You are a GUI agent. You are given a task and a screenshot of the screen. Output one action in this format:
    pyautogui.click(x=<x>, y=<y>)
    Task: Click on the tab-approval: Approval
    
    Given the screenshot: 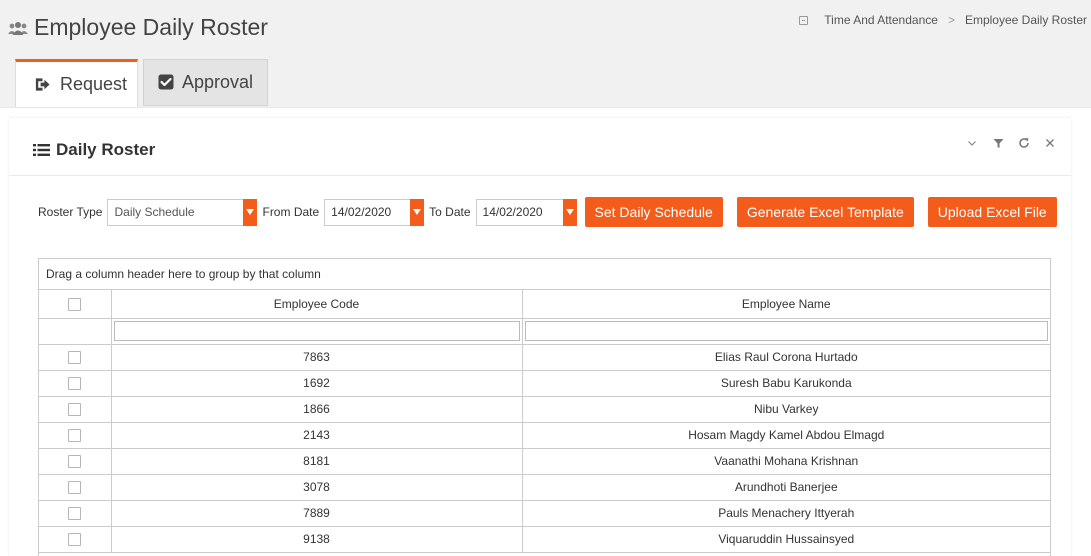 What is the action you would take?
    pyautogui.click(x=205, y=82)
    